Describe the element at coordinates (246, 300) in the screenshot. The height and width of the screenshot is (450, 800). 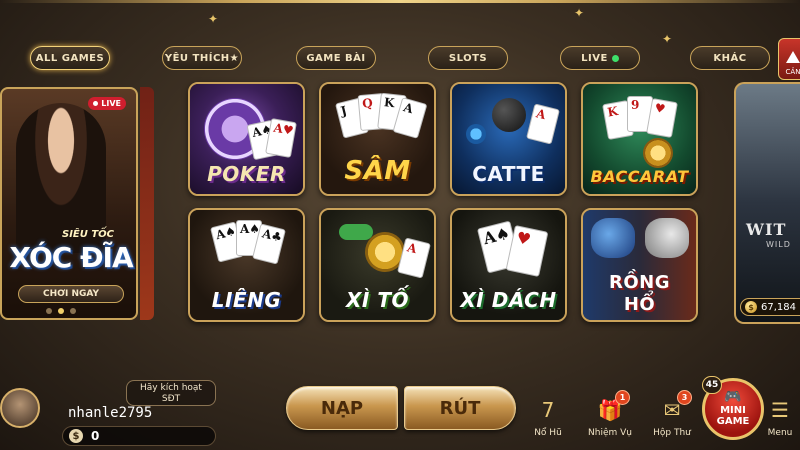
I see `game-label: LIÊNG` at that location.